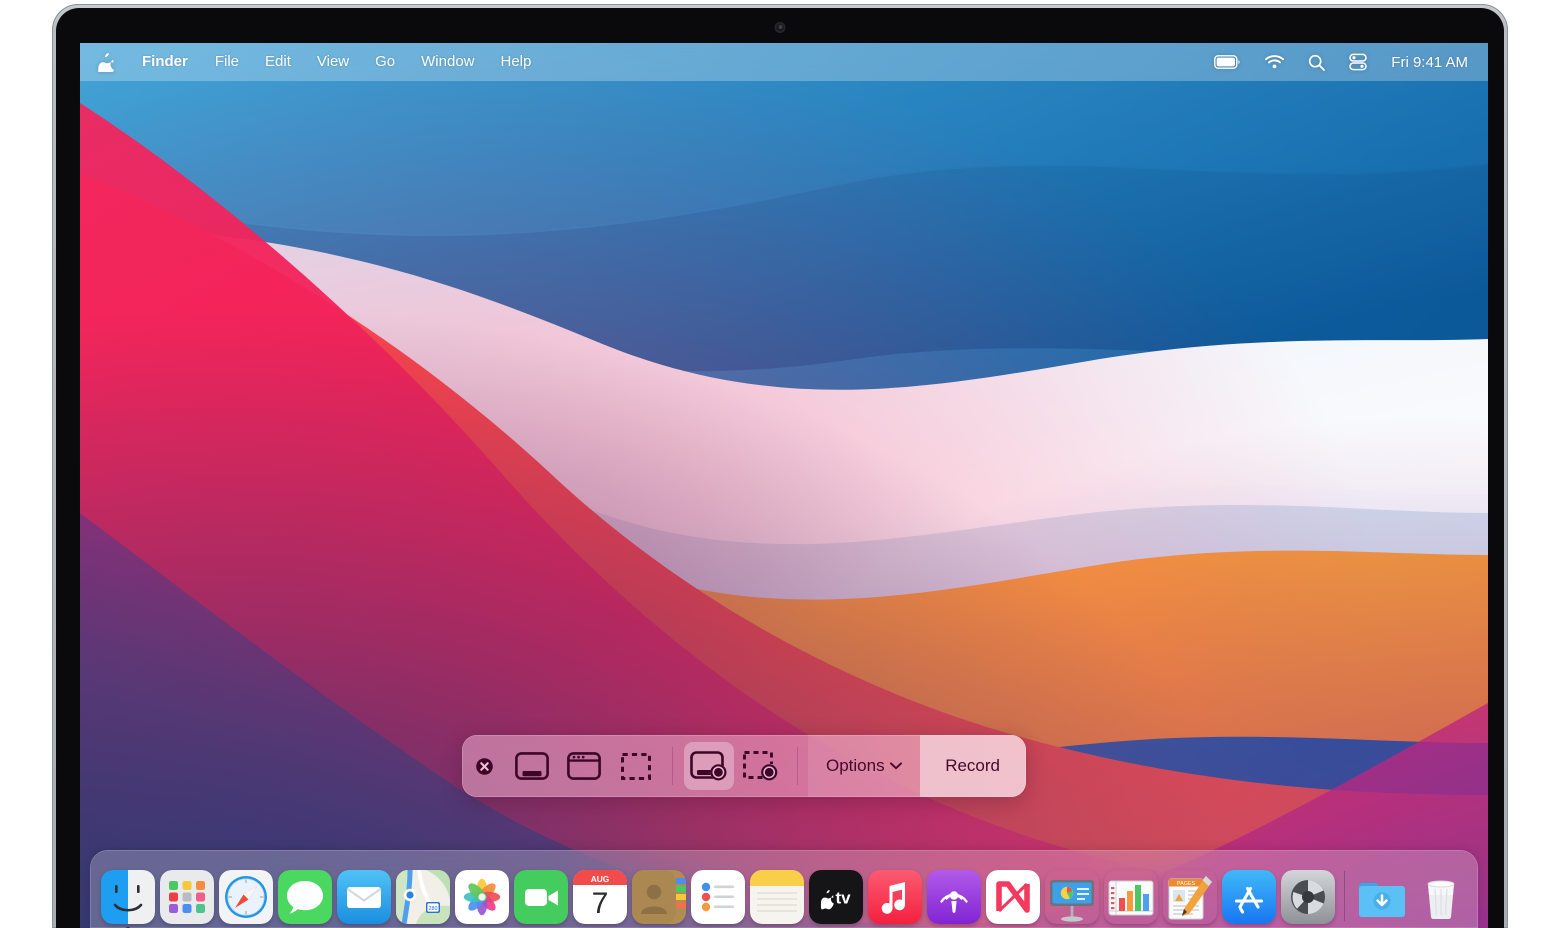 The width and height of the screenshot is (1560, 928). Describe the element at coordinates (843, 898) in the screenshot. I see `svg-text: tv` at that location.